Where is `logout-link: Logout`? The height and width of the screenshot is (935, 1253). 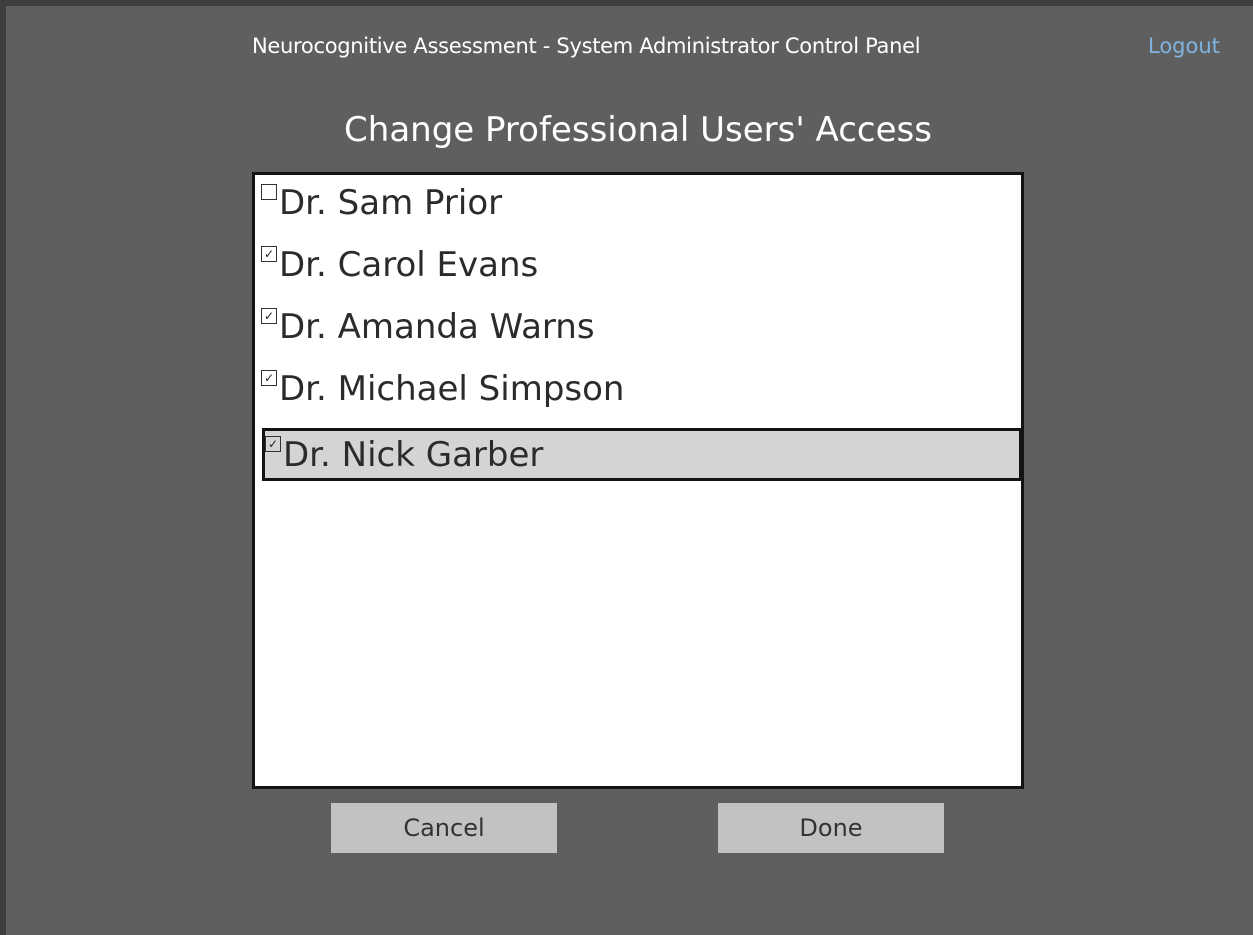
logout-link: Logout is located at coordinates (1184, 46).